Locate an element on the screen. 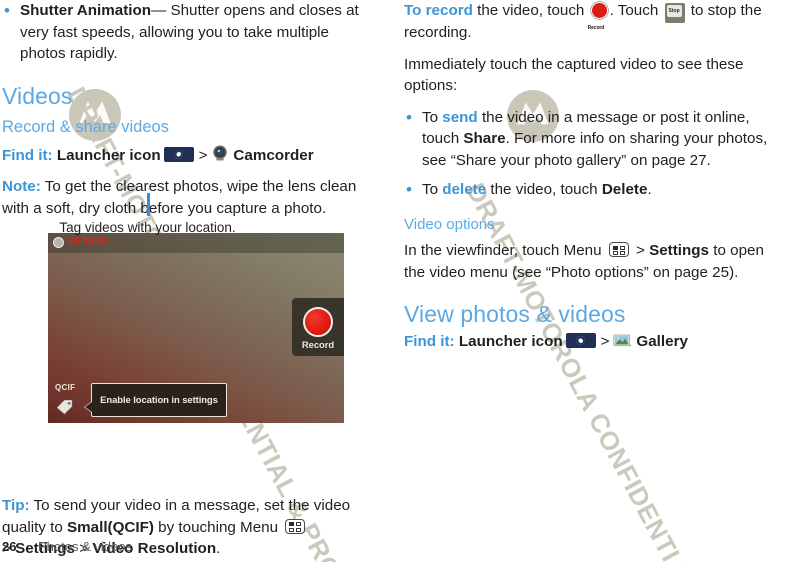 The height and width of the screenshot is (562, 808). viewfinder-record-button: Record is located at coordinates (318, 327).